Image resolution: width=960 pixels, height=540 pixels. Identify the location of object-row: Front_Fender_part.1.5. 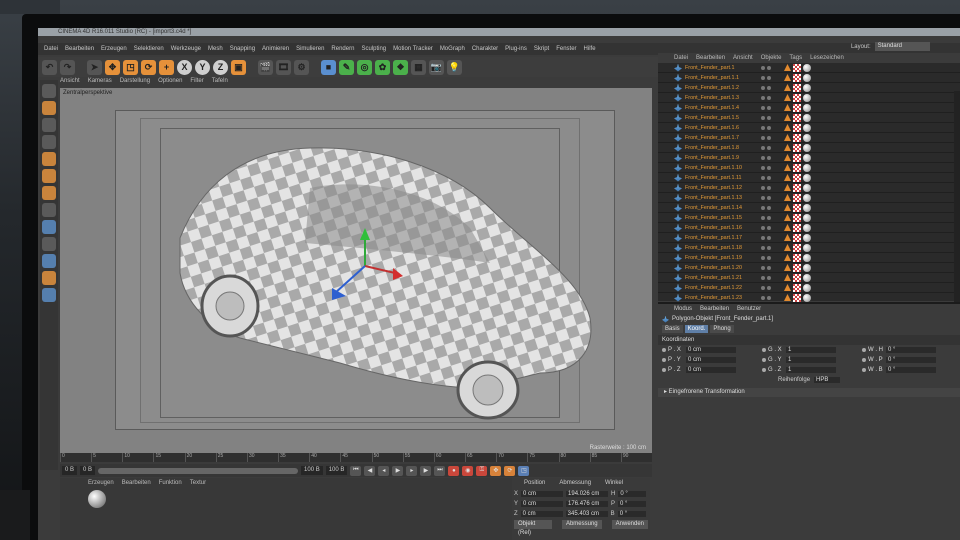
(809, 118).